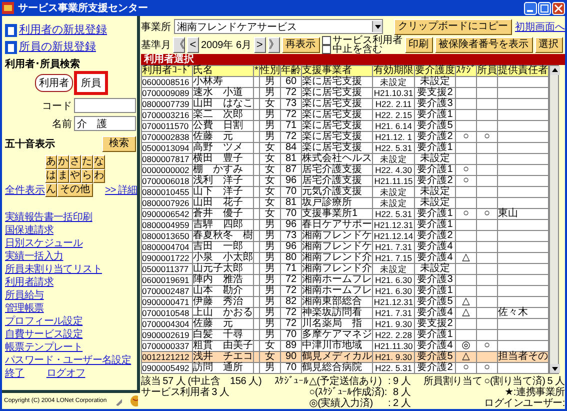  Describe the element at coordinates (29, 283) in the screenshot. I see `menu-link: 利用者請求` at that location.